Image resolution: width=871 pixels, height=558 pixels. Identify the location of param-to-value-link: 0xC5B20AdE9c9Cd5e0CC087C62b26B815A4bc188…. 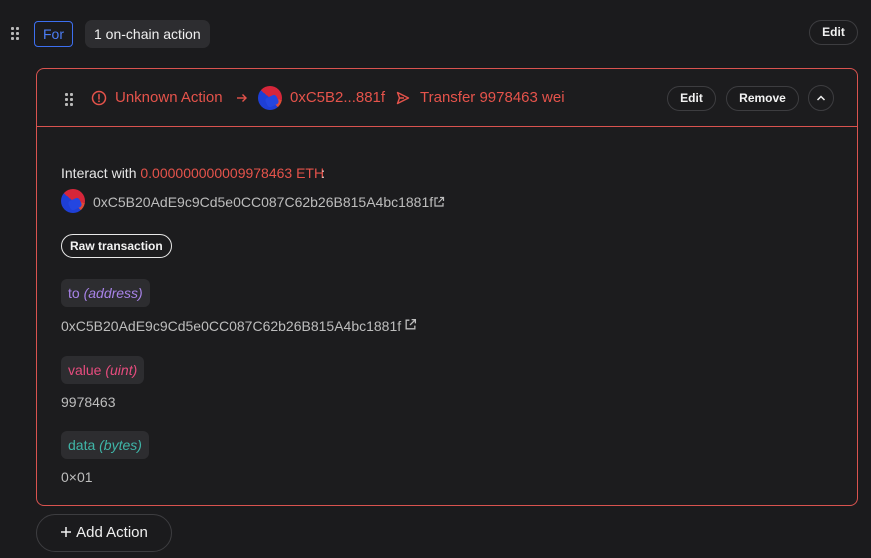
(239, 326).